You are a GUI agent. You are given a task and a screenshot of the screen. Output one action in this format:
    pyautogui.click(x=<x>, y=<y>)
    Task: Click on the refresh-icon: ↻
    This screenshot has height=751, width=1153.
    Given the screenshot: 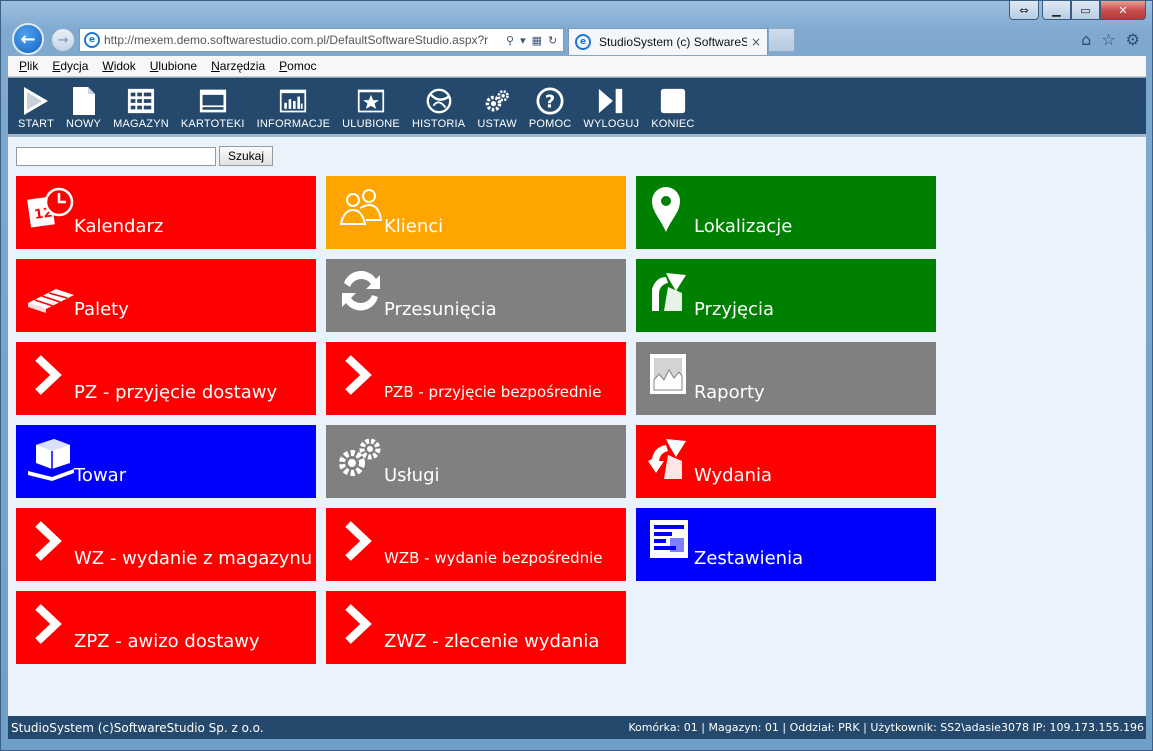 What is the action you would take?
    pyautogui.click(x=552, y=40)
    